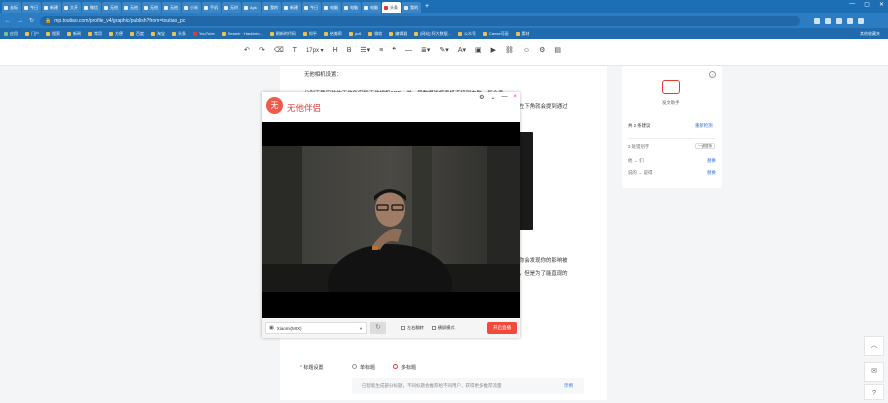 The image size is (888, 403). I want to click on recheck-link: 重新检测, so click(704, 126).